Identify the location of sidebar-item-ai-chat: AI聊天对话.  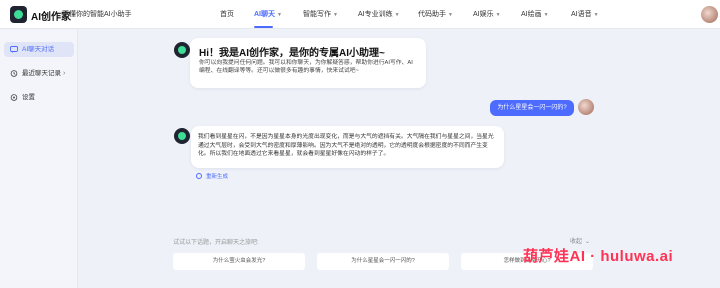
(39, 49).